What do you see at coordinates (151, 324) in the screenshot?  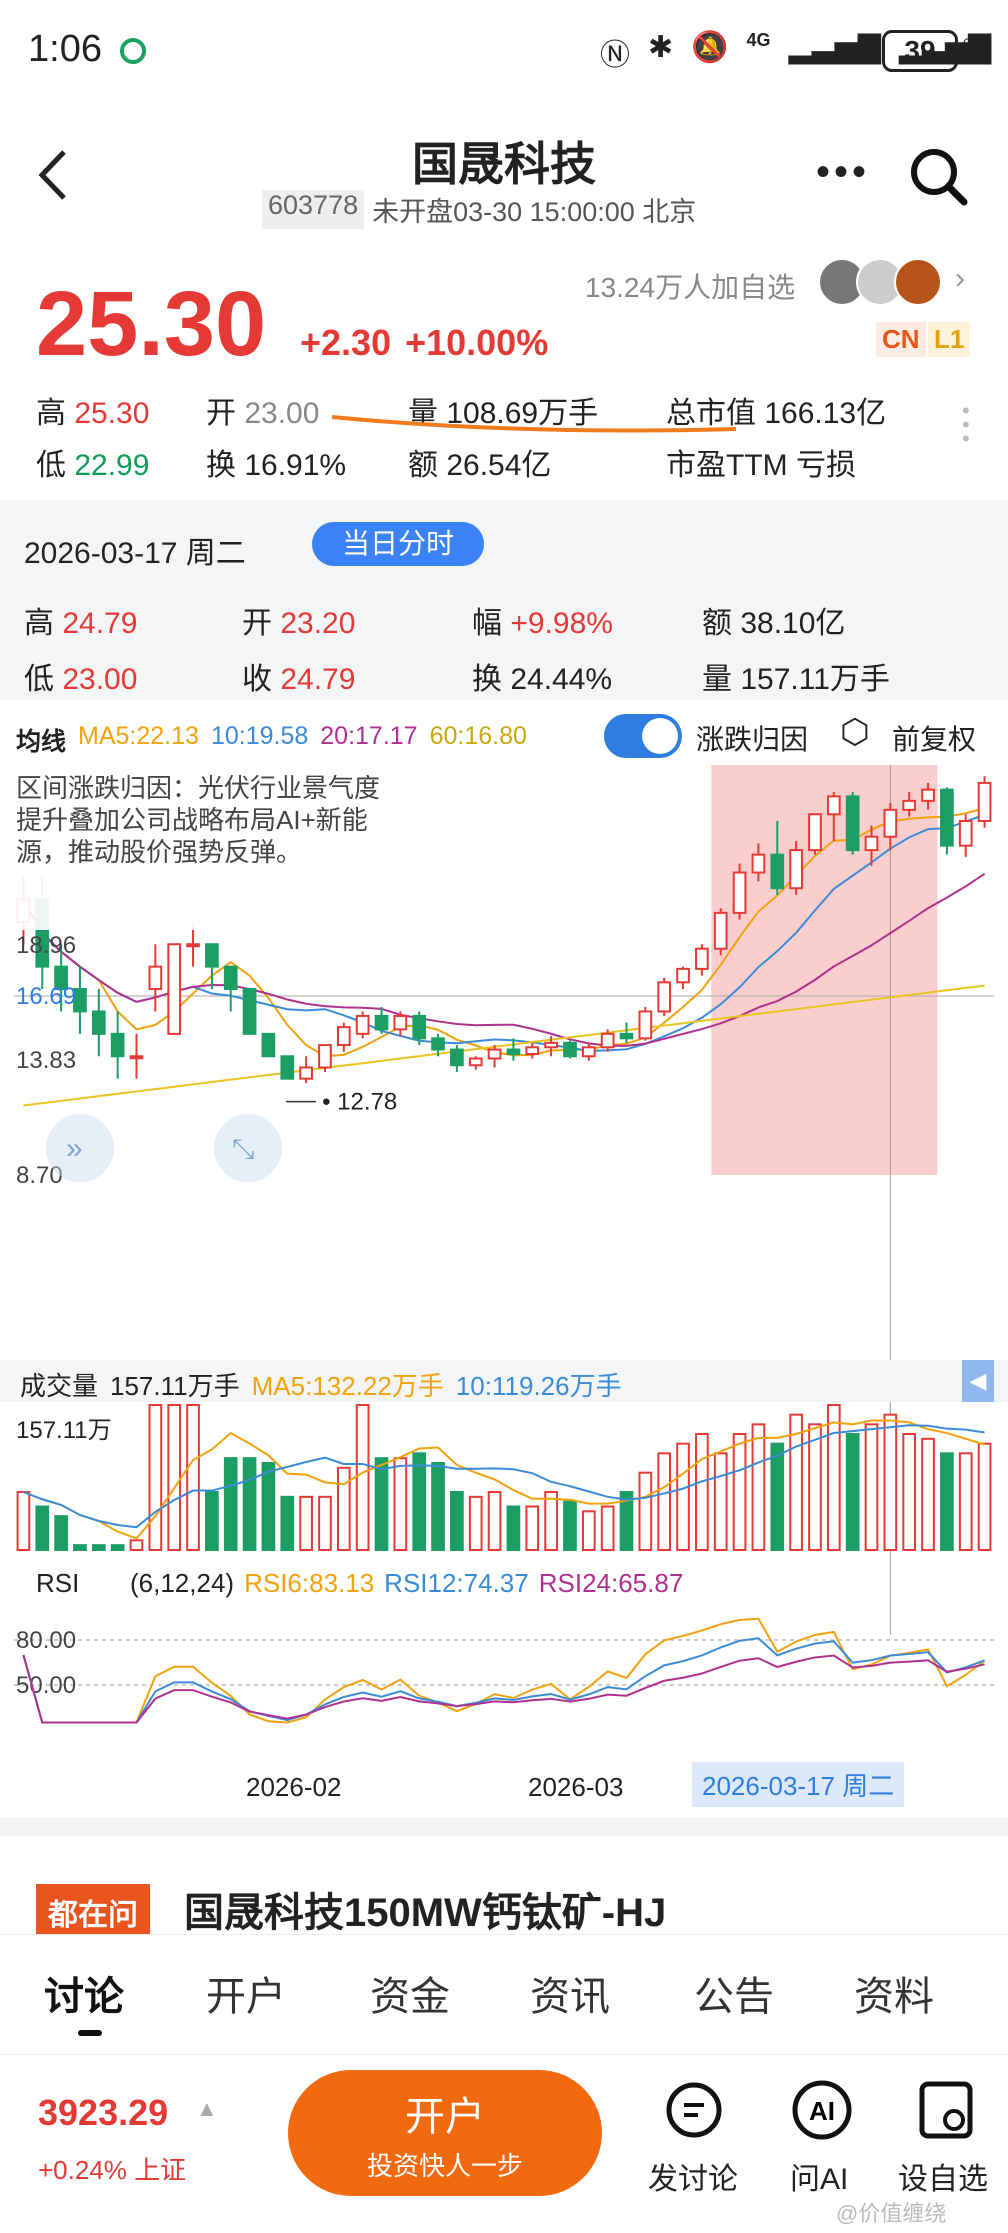 I see `last-price: 25.30` at bounding box center [151, 324].